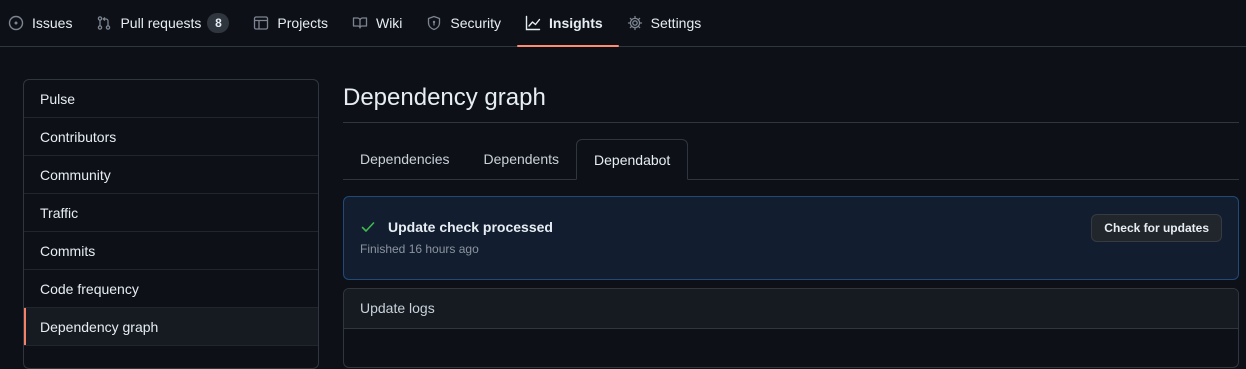 This screenshot has height=369, width=1246. What do you see at coordinates (218, 23) in the screenshot?
I see `pull-request-counter: 8` at bounding box center [218, 23].